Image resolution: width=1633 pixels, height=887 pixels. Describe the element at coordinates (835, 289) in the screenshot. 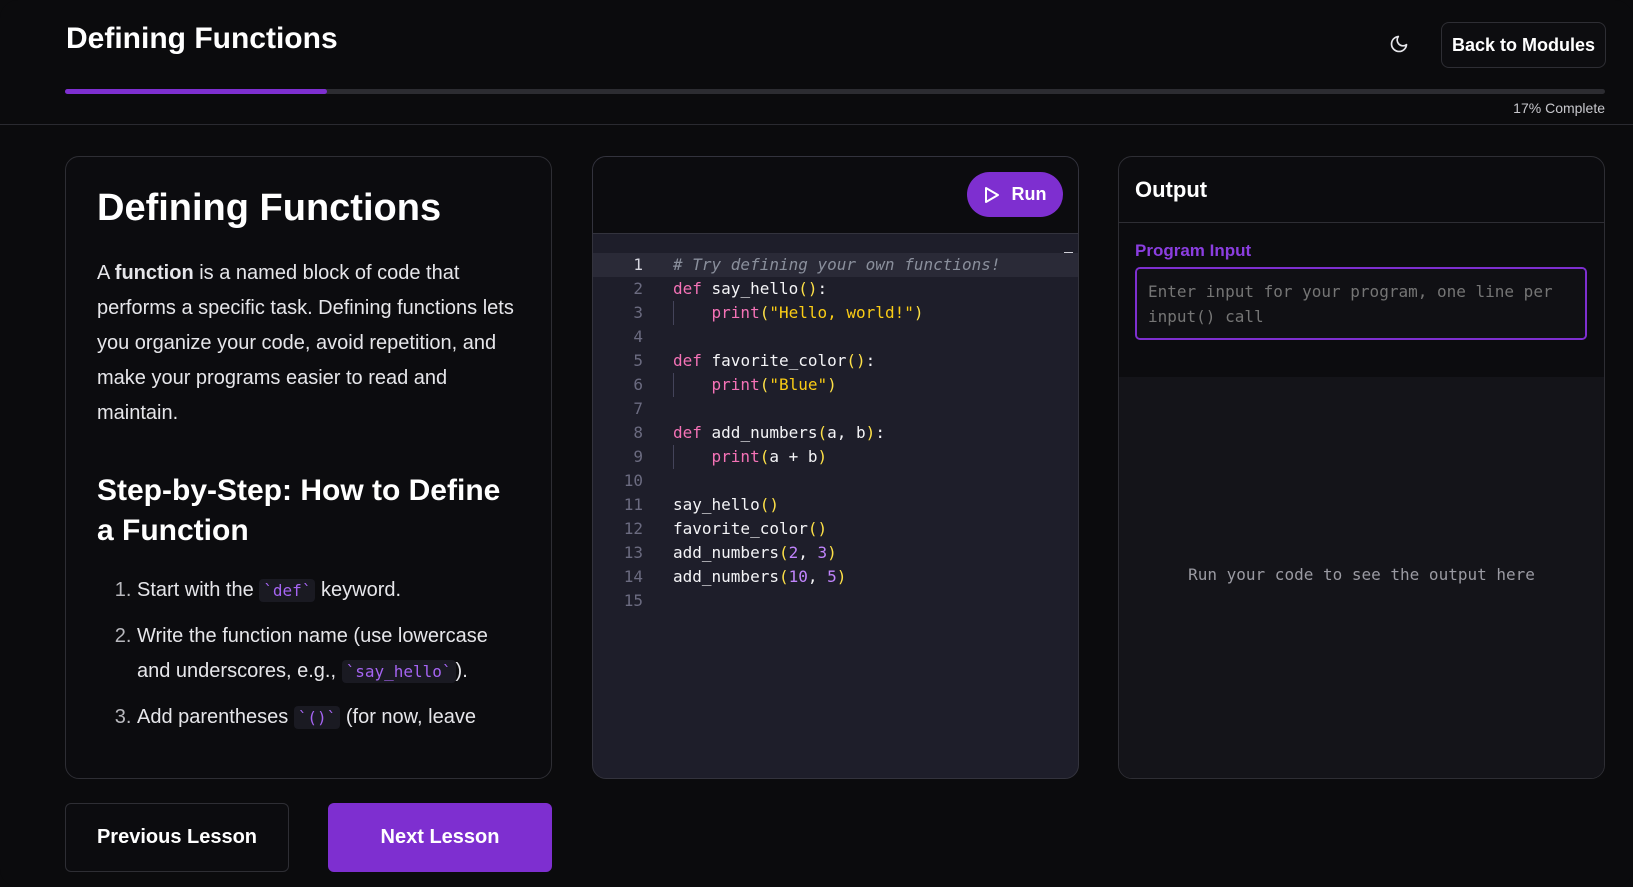

I see `code-line: 2 def say_hello():` at that location.